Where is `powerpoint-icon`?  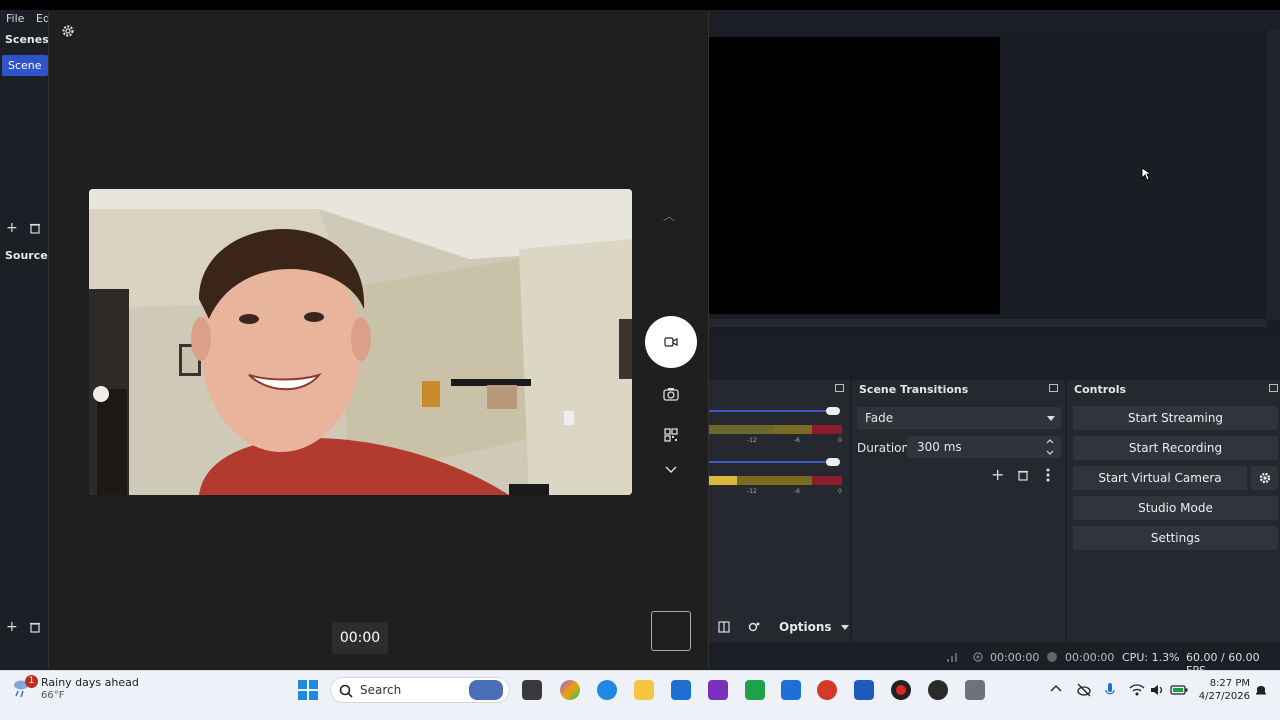 powerpoint-icon is located at coordinates (827, 690).